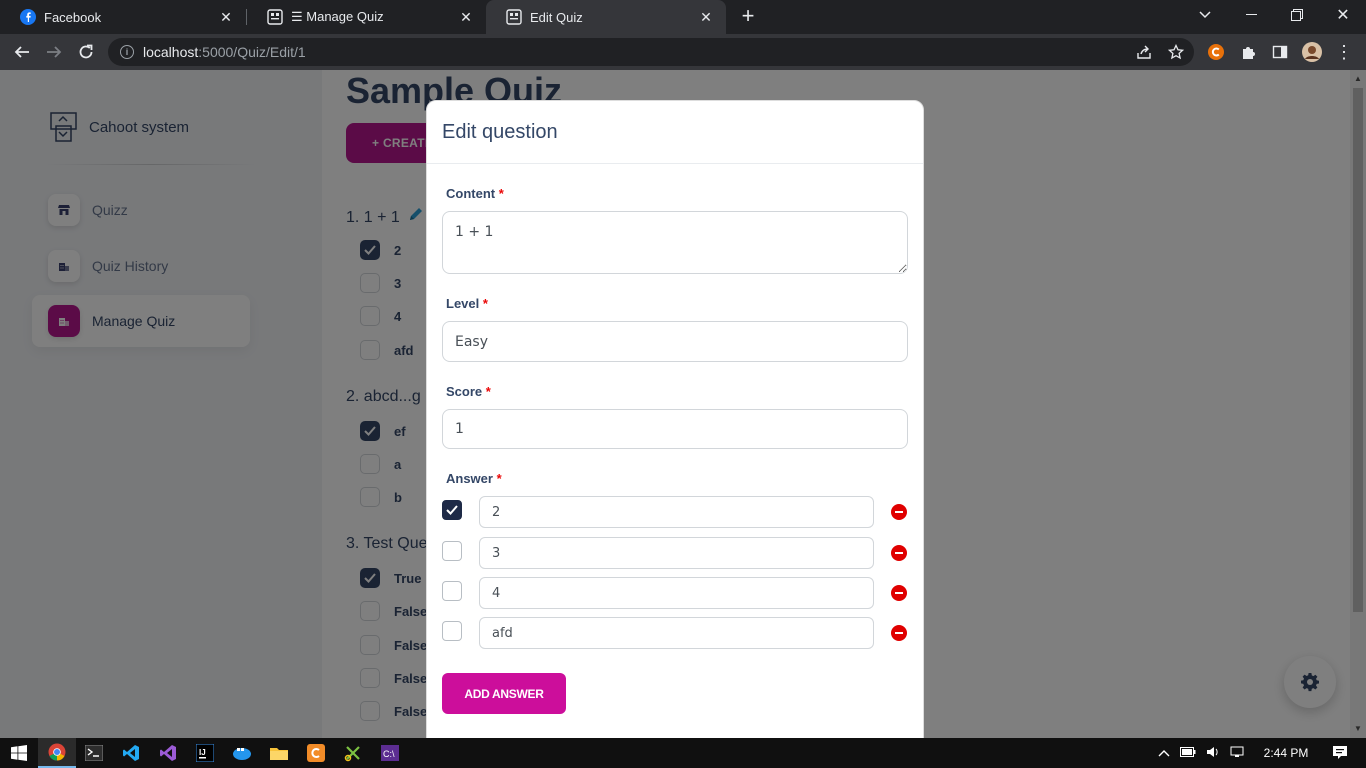 The image size is (1366, 768). Describe the element at coordinates (1164, 753) in the screenshot. I see `chevron-up-icon` at that location.